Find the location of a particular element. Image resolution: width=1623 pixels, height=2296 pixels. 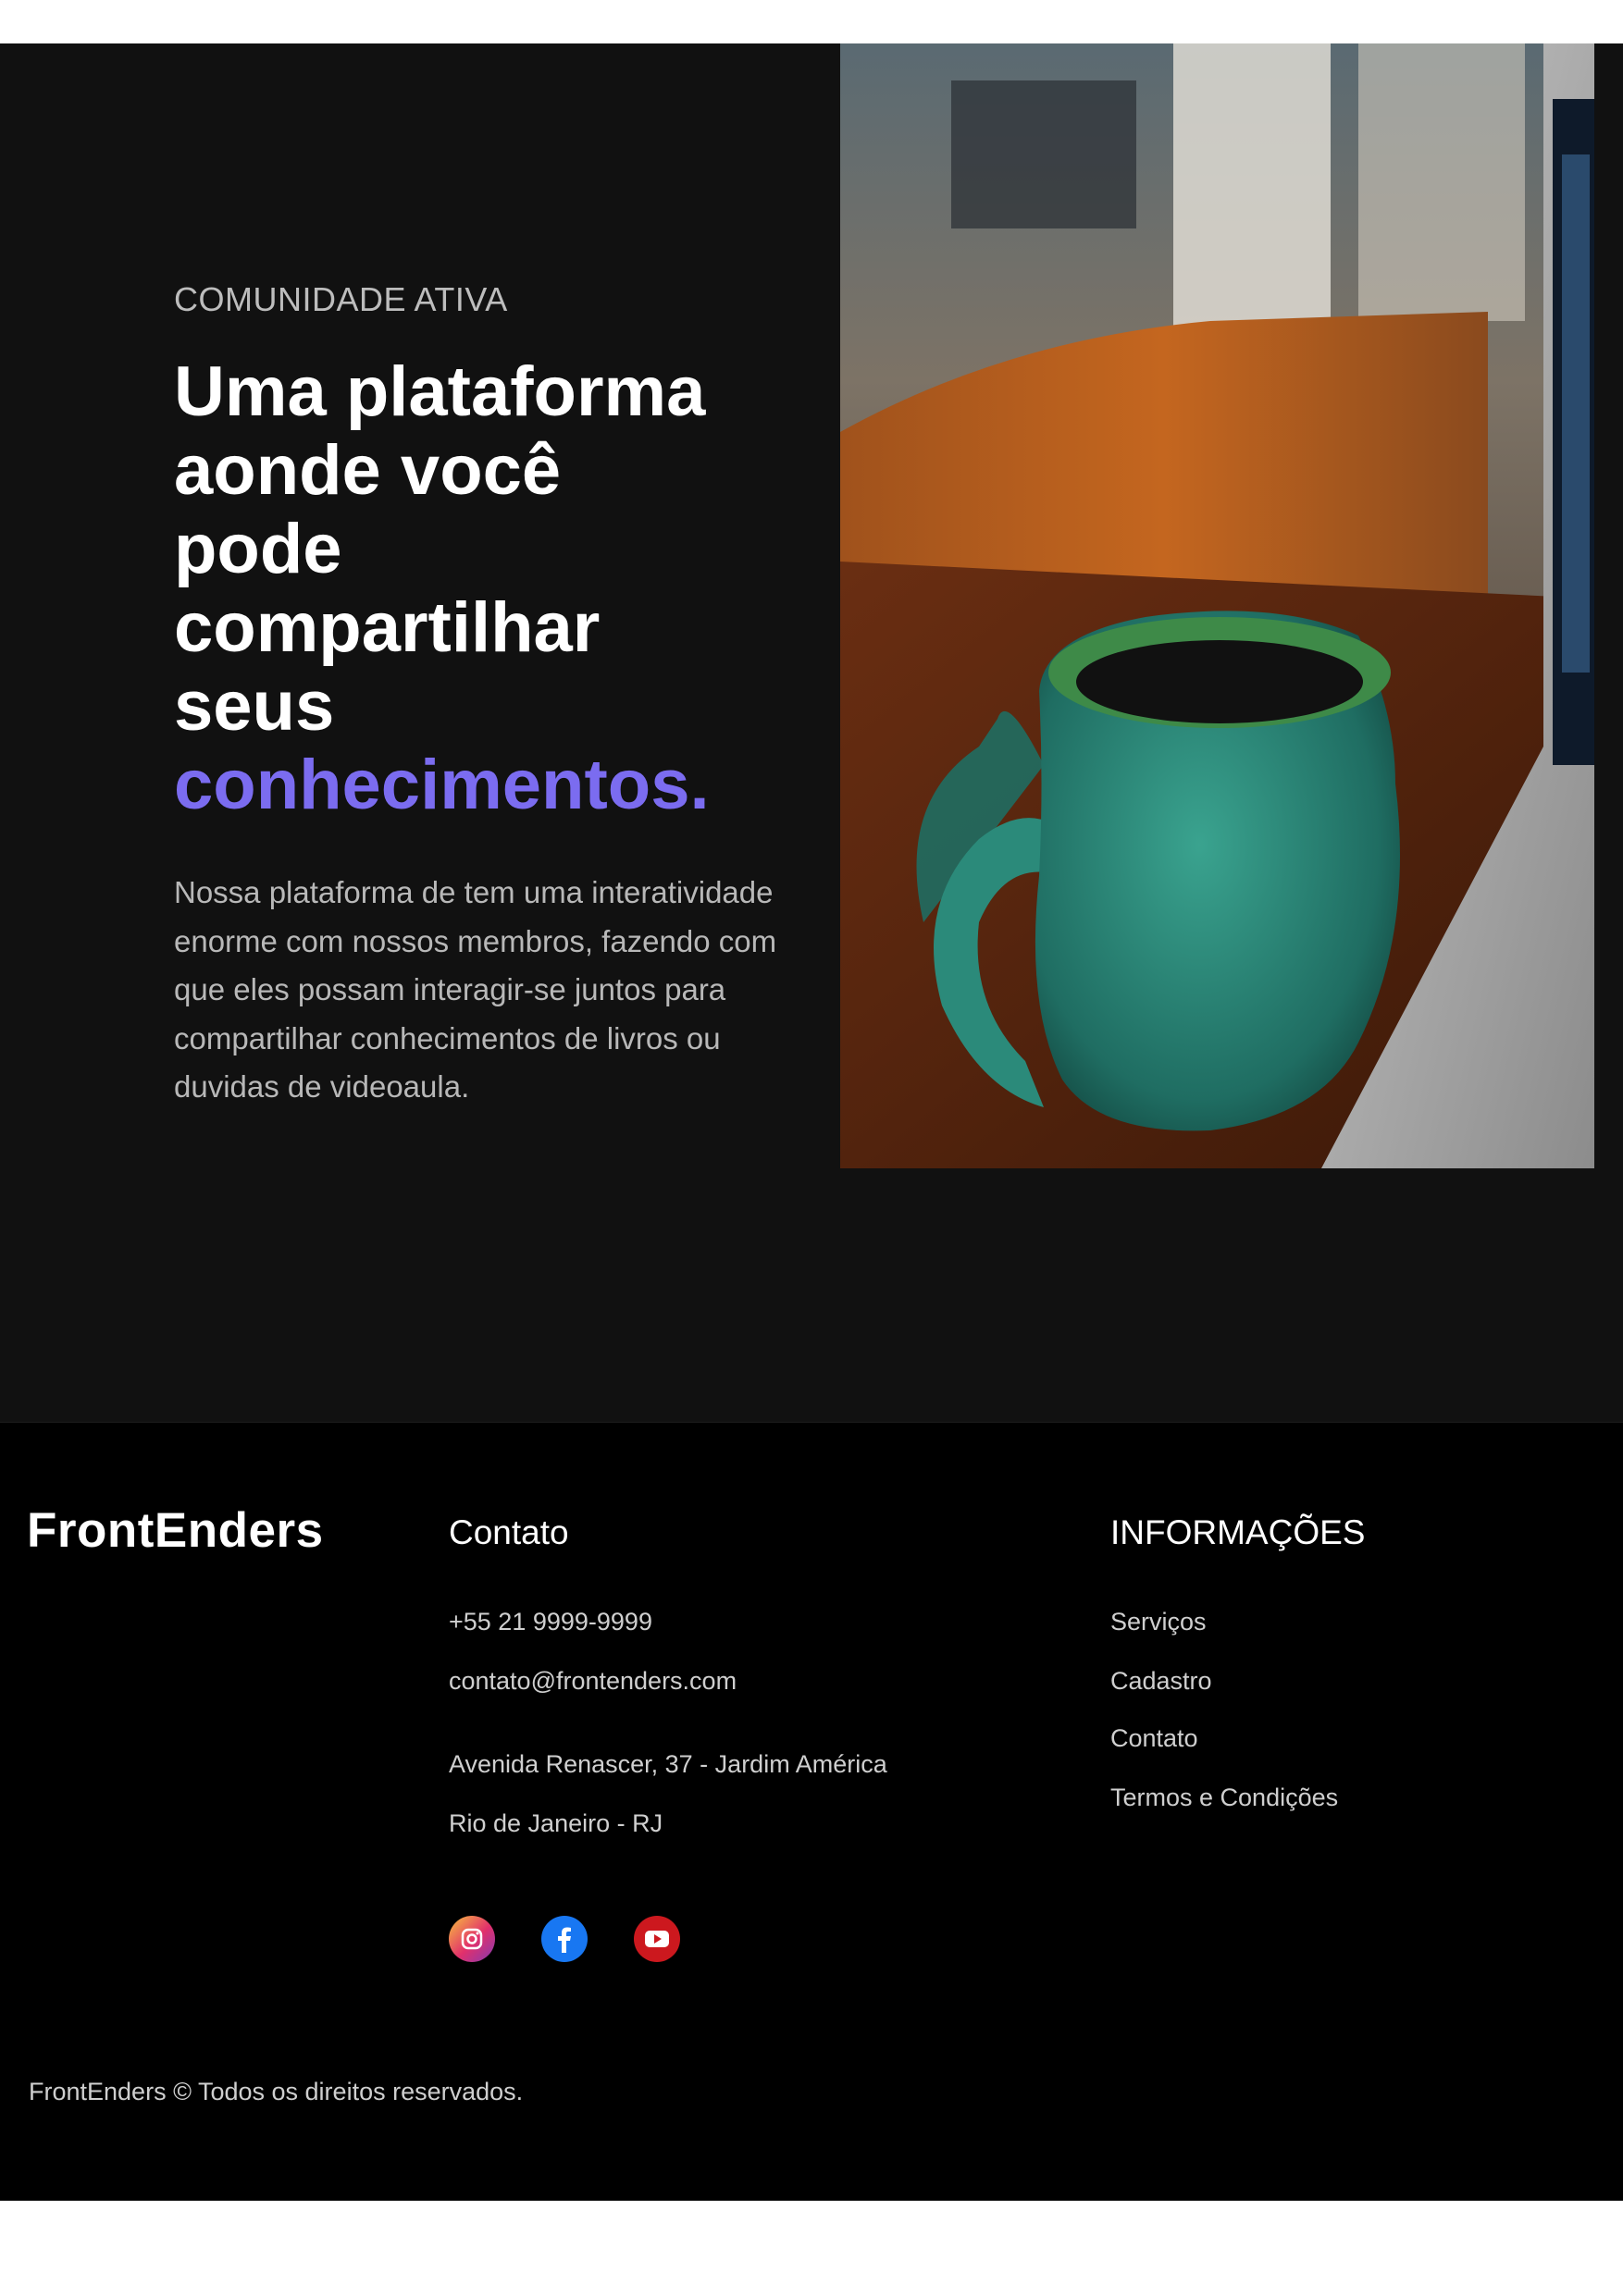

instagram-icon is located at coordinates (472, 1939).